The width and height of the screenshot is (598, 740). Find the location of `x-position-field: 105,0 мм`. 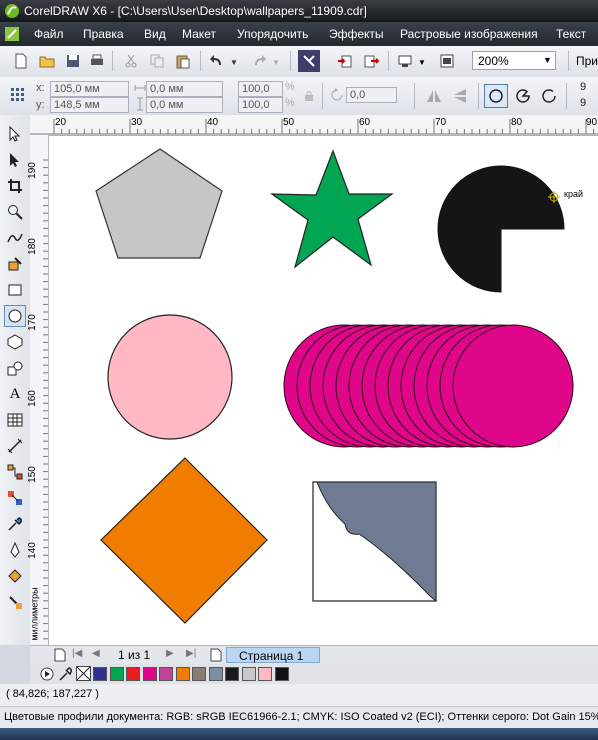

x-position-field: 105,0 мм is located at coordinates (89, 89).